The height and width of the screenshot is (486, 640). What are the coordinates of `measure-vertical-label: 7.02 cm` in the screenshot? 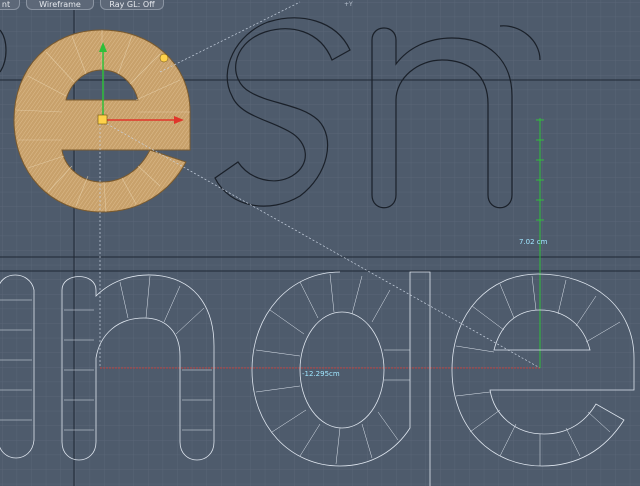 It's located at (533, 242).